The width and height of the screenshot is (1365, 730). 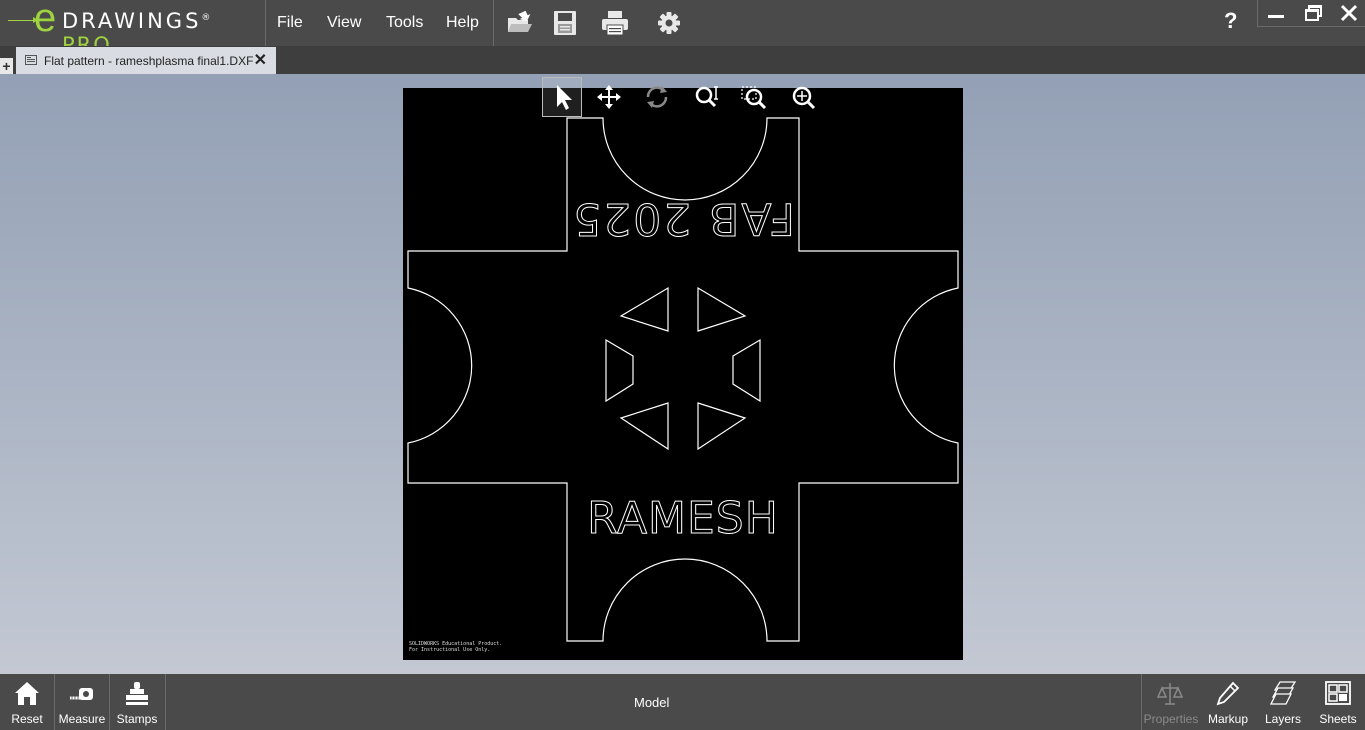 What do you see at coordinates (462, 23) in the screenshot?
I see `menu-help: Help` at bounding box center [462, 23].